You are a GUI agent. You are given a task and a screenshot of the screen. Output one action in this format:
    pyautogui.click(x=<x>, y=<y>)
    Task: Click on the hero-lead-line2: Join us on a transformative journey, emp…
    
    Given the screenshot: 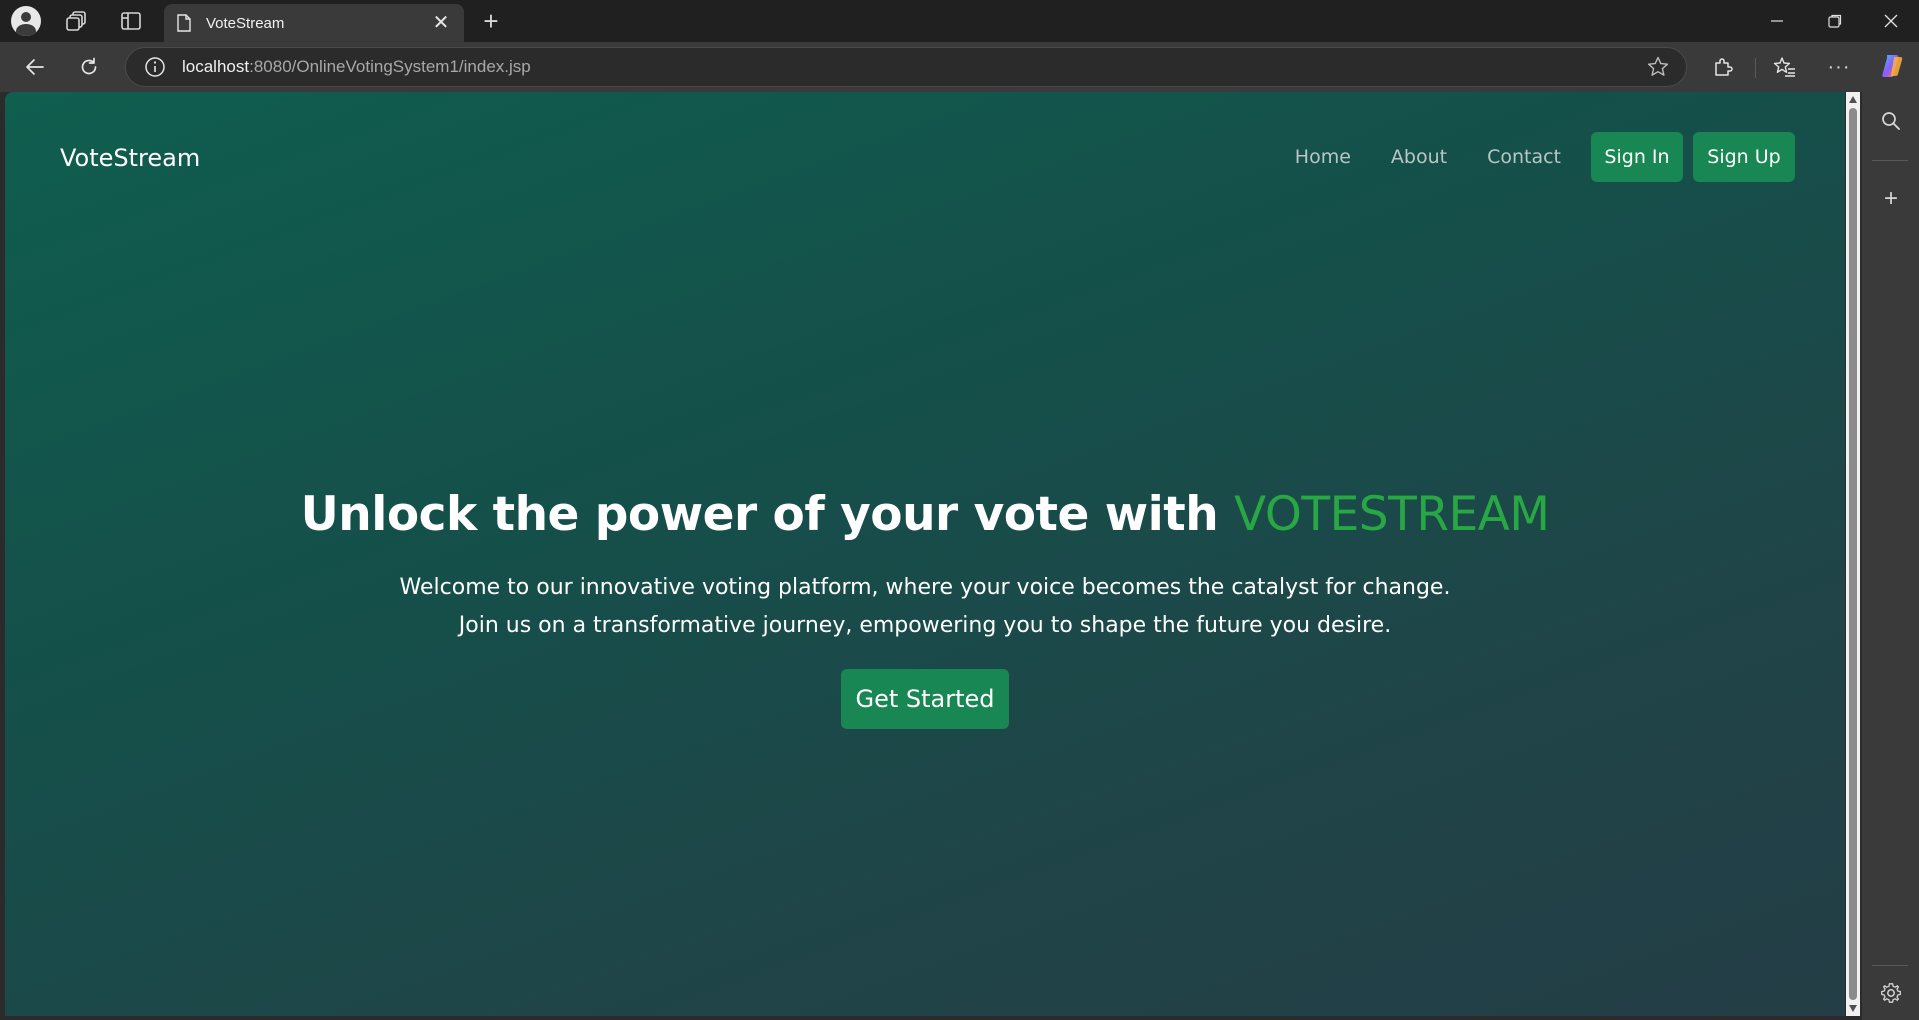 What is the action you would take?
    pyautogui.click(x=925, y=625)
    